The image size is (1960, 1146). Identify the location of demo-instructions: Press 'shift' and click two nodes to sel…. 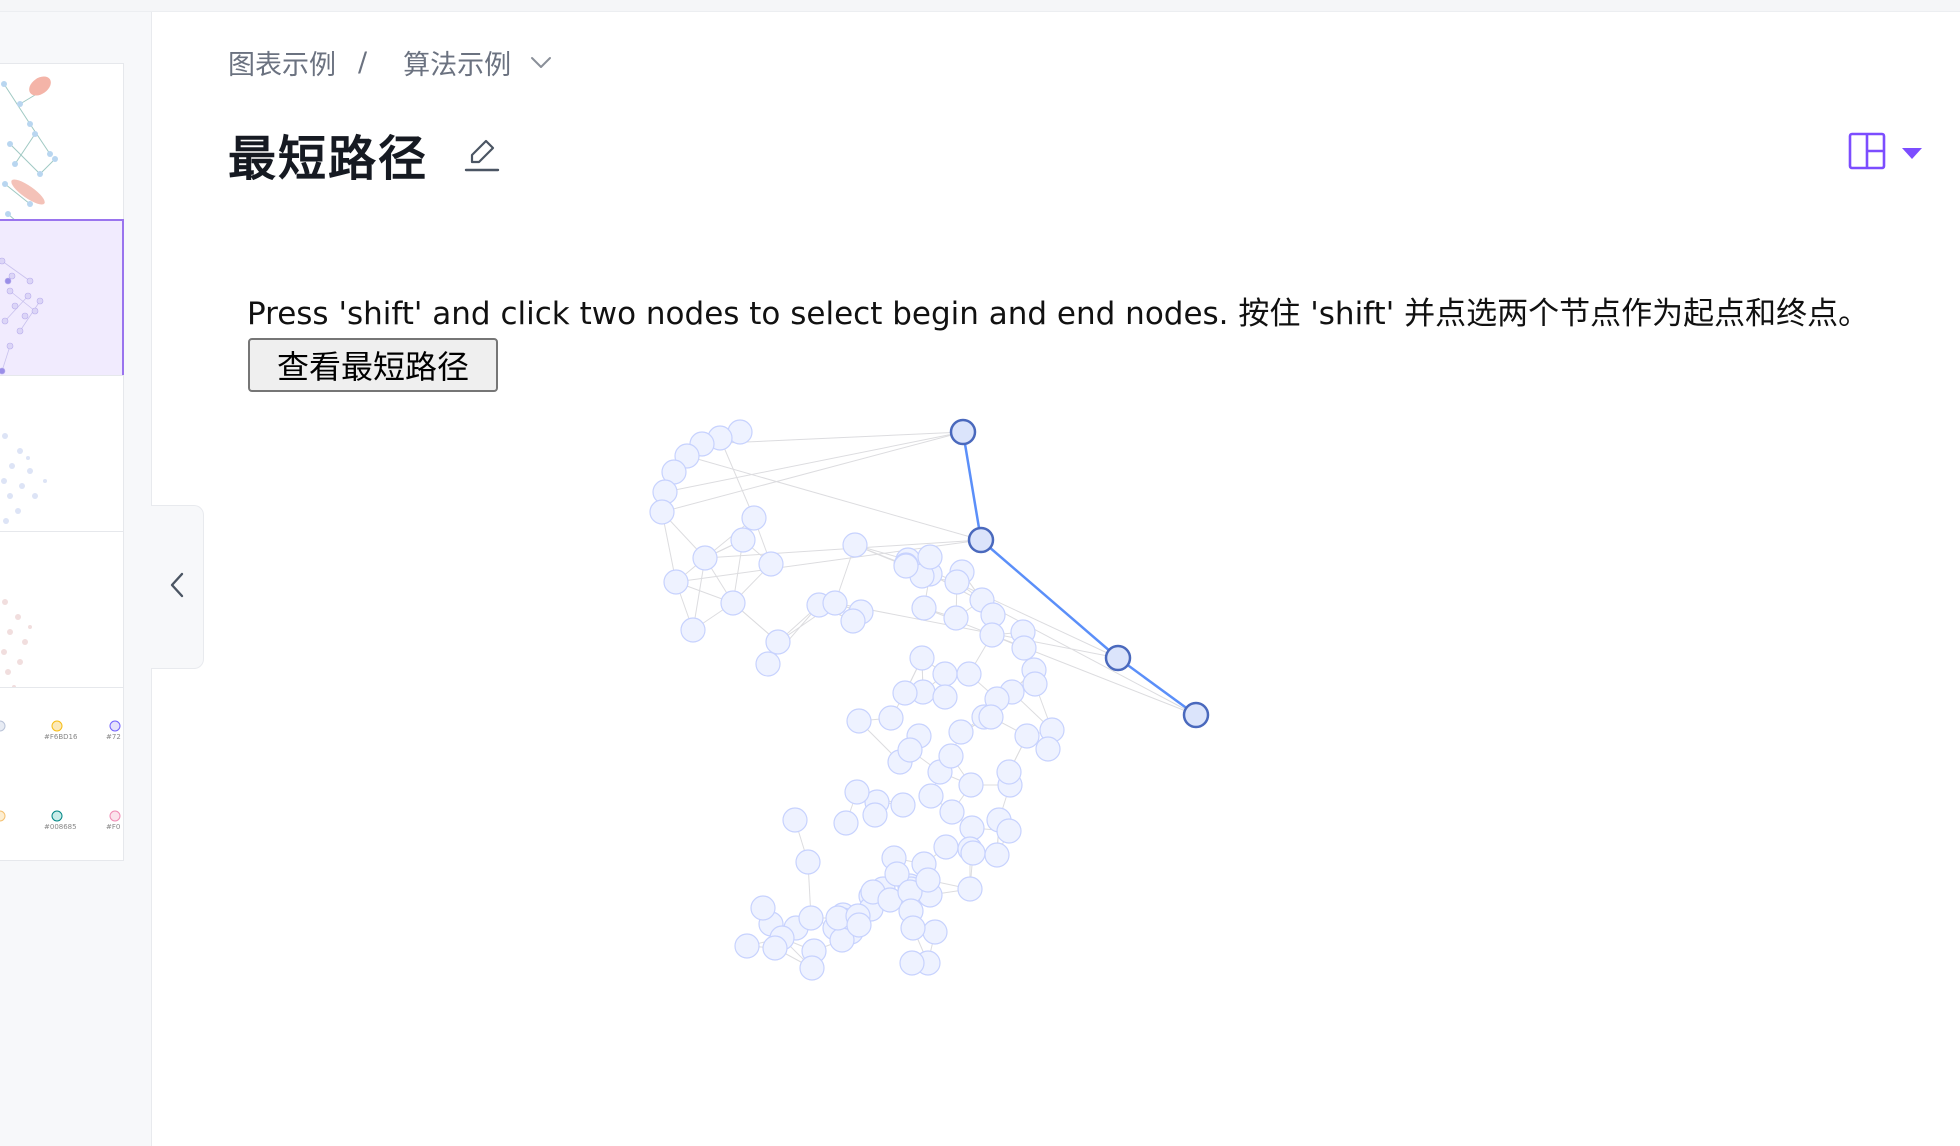
(1058, 314).